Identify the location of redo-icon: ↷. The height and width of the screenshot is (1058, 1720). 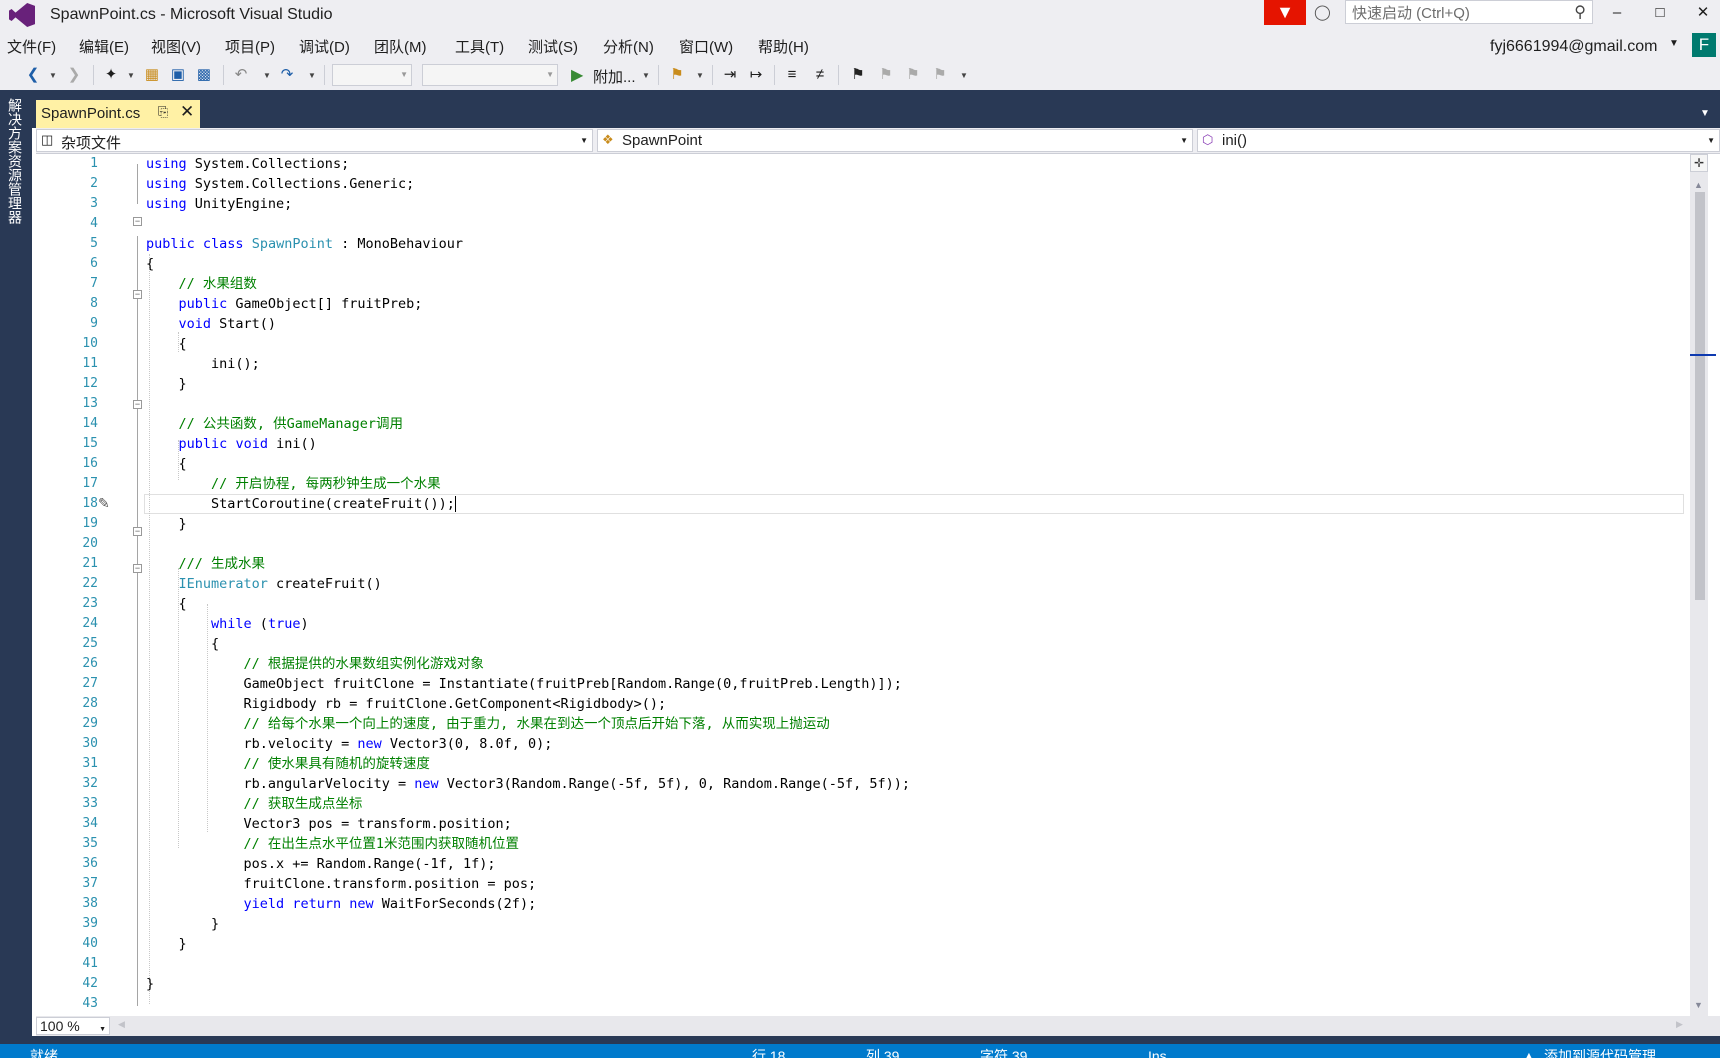
(287, 75).